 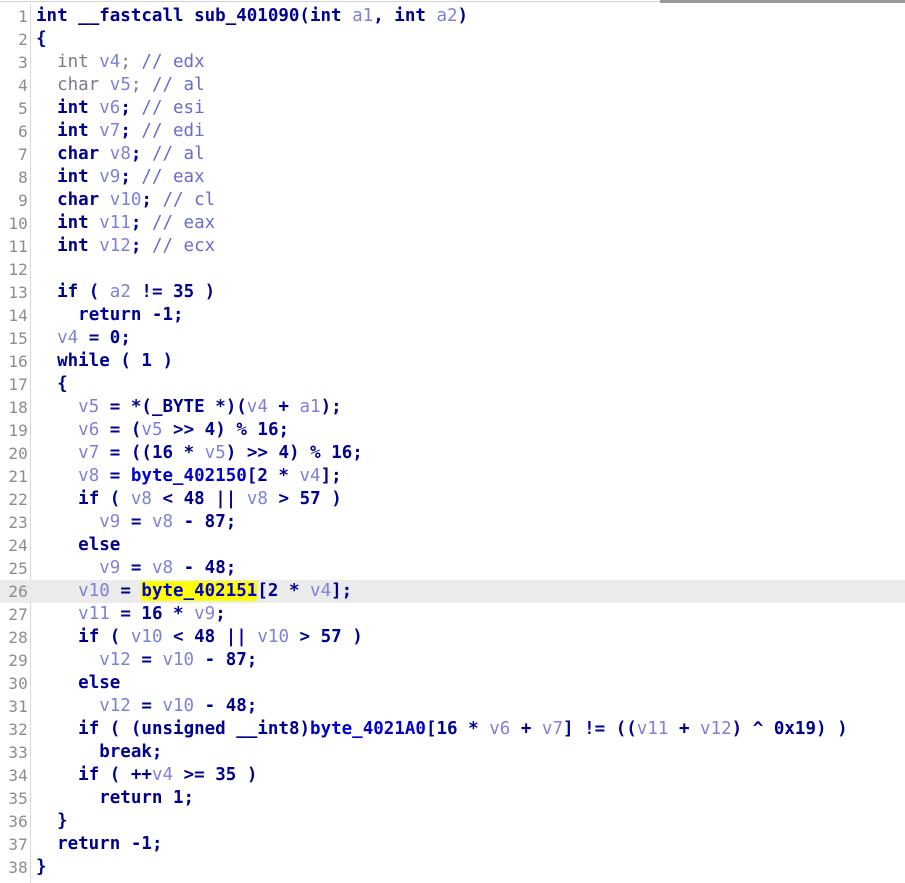 I want to click on code-text: int v7; // edi, so click(x=116, y=131).